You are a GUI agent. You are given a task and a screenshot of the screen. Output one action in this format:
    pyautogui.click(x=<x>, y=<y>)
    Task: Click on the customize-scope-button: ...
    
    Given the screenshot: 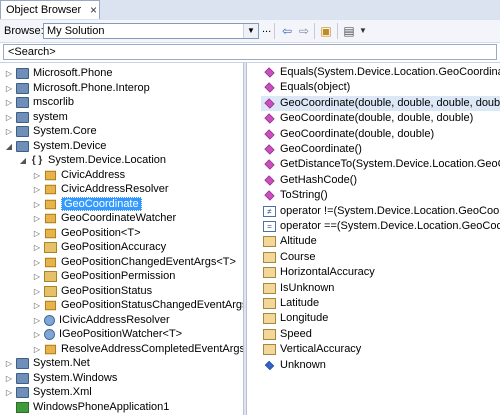 What is the action you would take?
    pyautogui.click(x=266, y=29)
    